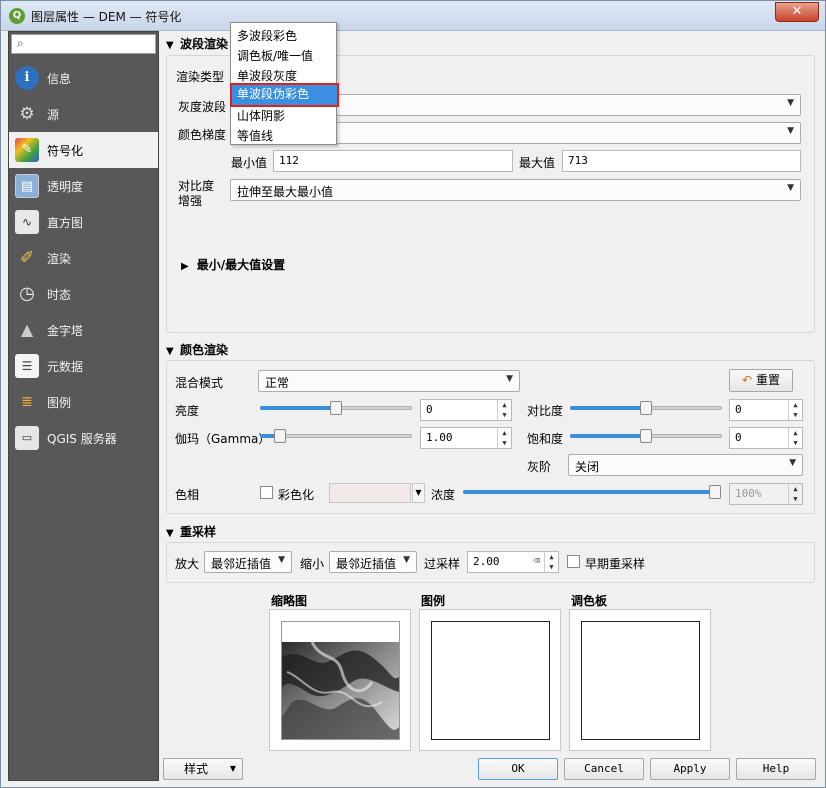 The height and width of the screenshot is (788, 826). What do you see at coordinates (466, 410) in the screenshot?
I see `brightness-spinbox: 0 ▲ ▼` at bounding box center [466, 410].